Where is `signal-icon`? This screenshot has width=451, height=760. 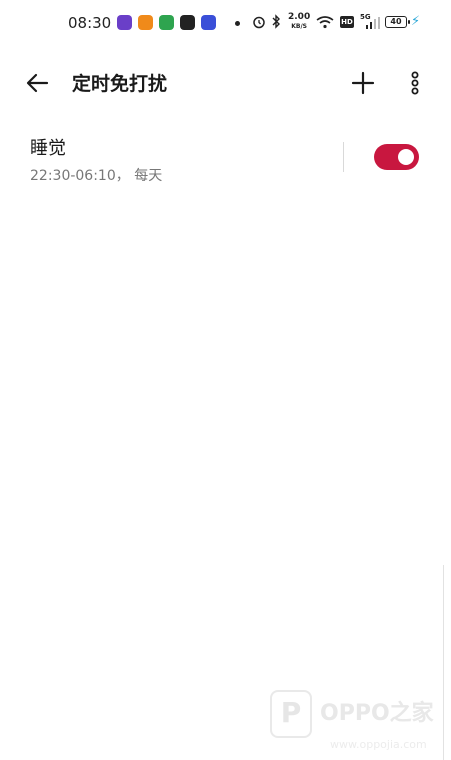 signal-icon is located at coordinates (373, 23).